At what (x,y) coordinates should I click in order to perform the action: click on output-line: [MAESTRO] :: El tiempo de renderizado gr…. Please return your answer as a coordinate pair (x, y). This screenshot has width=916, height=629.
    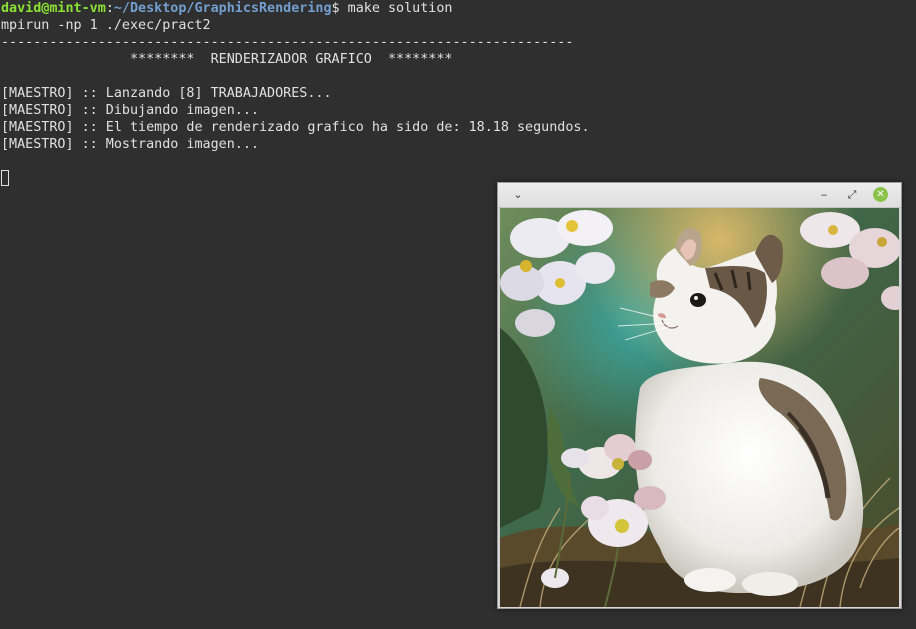
    Looking at the image, I should click on (295, 127).